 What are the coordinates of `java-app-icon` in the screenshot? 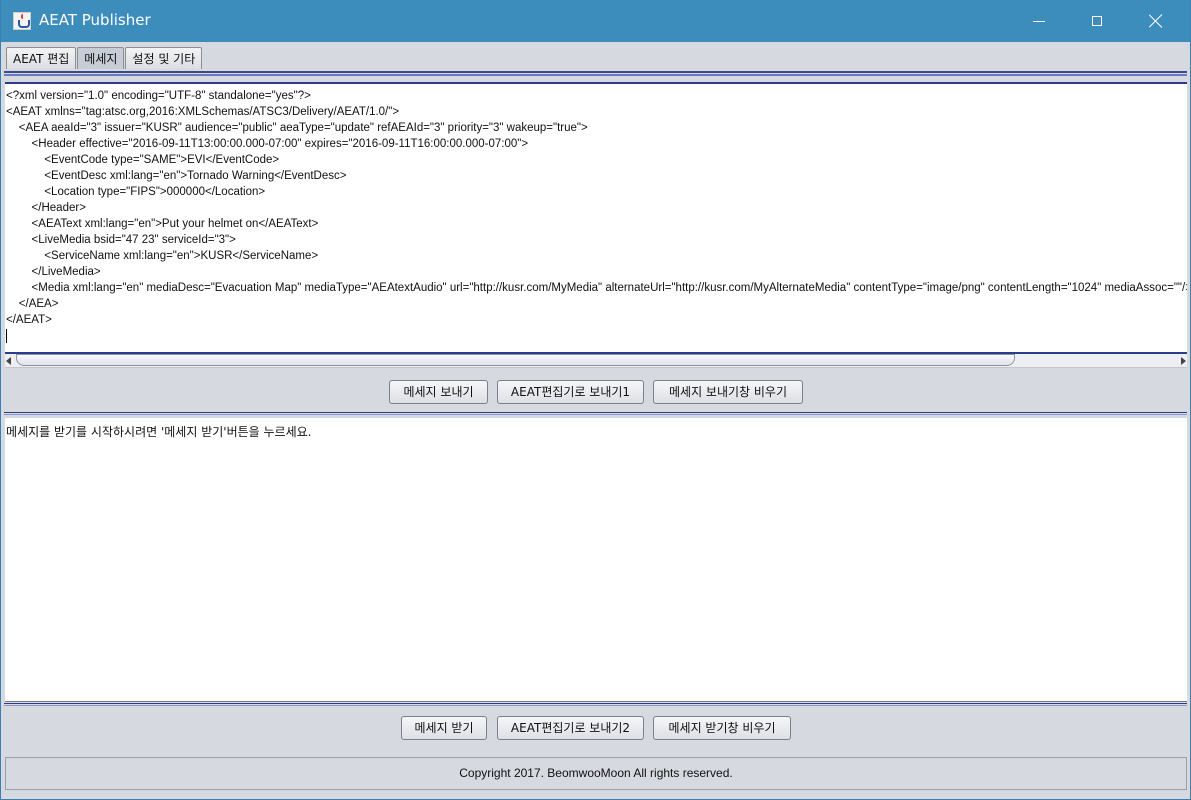 It's located at (22, 21).